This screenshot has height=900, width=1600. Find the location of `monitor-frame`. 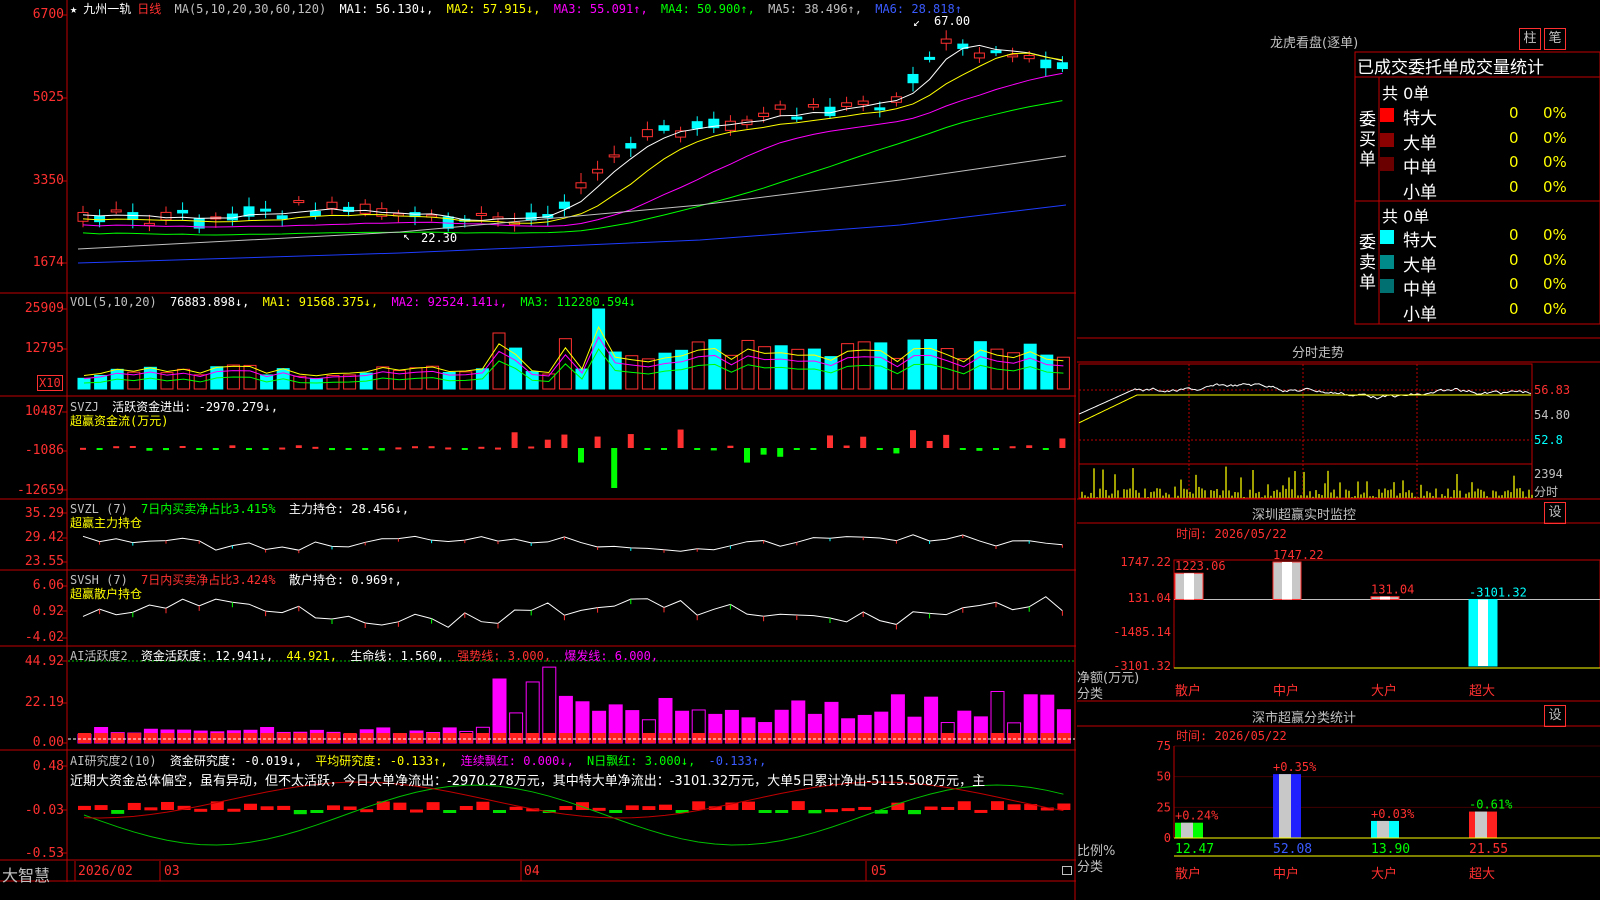

monitor-frame is located at coordinates (1386, 614).